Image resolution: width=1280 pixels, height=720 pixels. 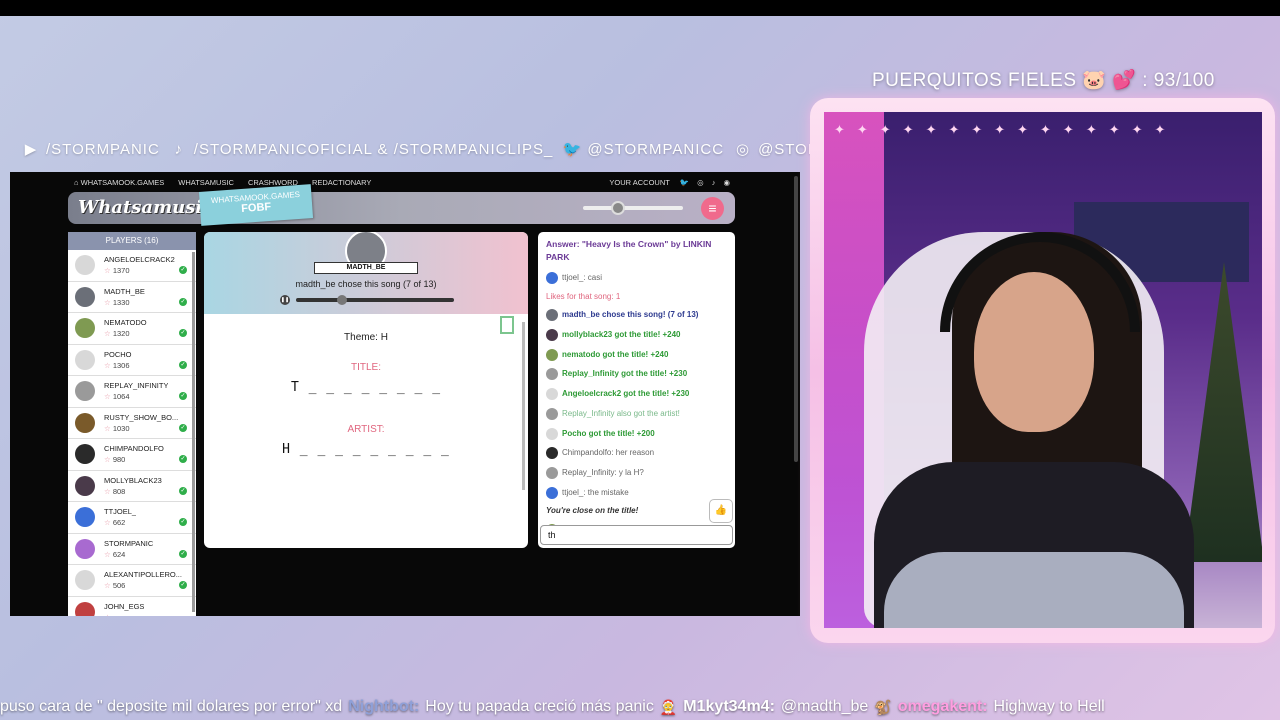 I want to click on player-row: ALEXANTIPOLLERO... ☆ 506 ✓, so click(x=132, y=581).